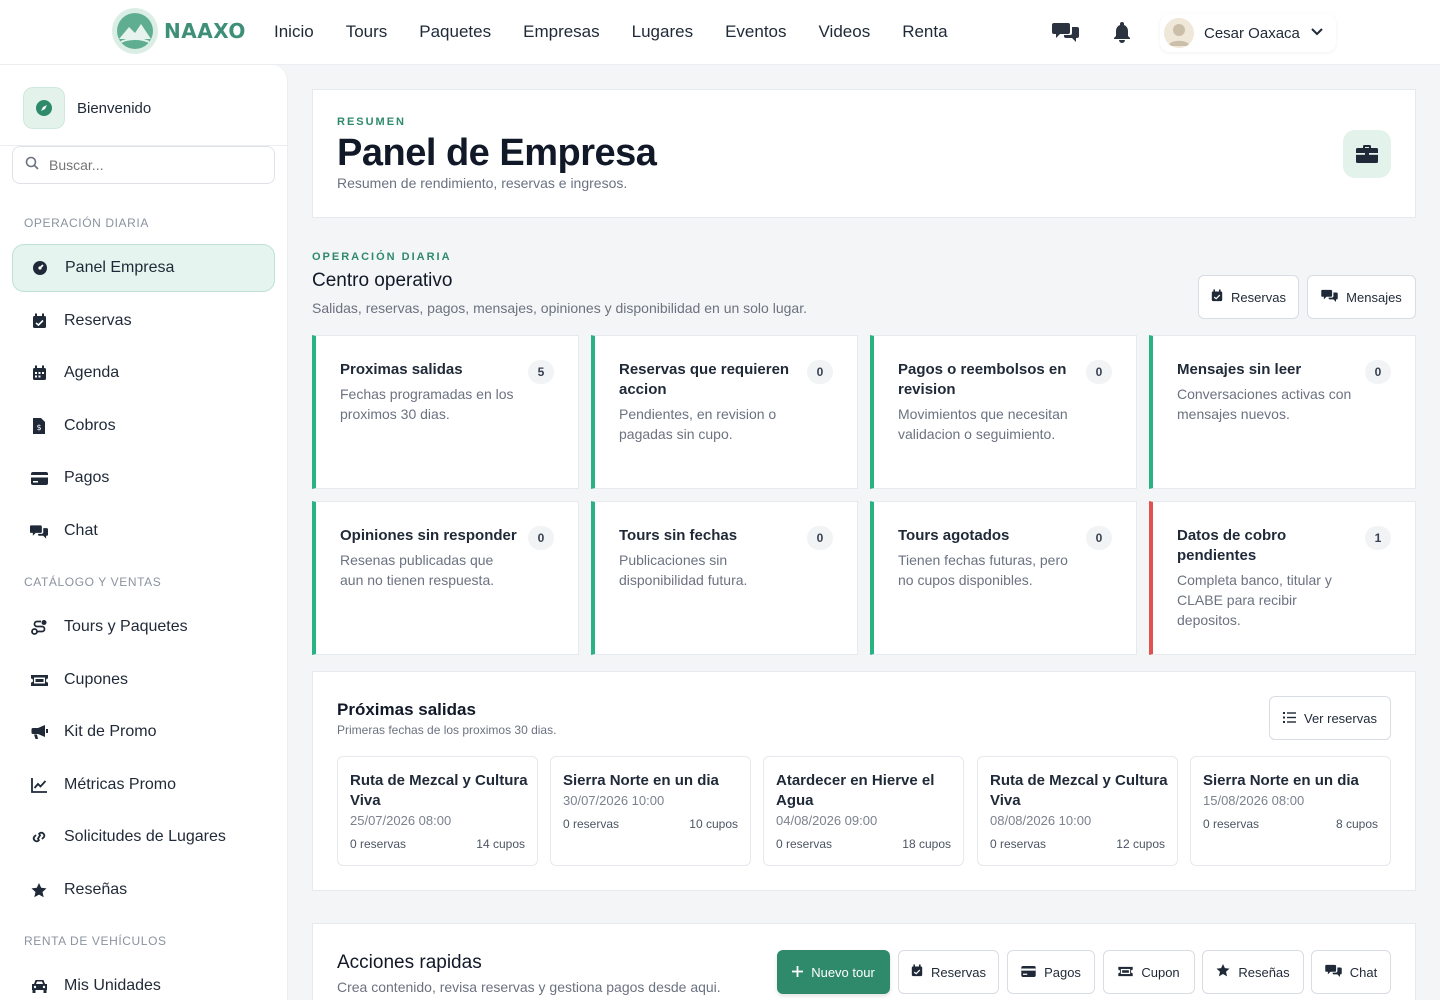 Image resolution: width=1440 pixels, height=1000 pixels. I want to click on calendar-icon, so click(39, 373).